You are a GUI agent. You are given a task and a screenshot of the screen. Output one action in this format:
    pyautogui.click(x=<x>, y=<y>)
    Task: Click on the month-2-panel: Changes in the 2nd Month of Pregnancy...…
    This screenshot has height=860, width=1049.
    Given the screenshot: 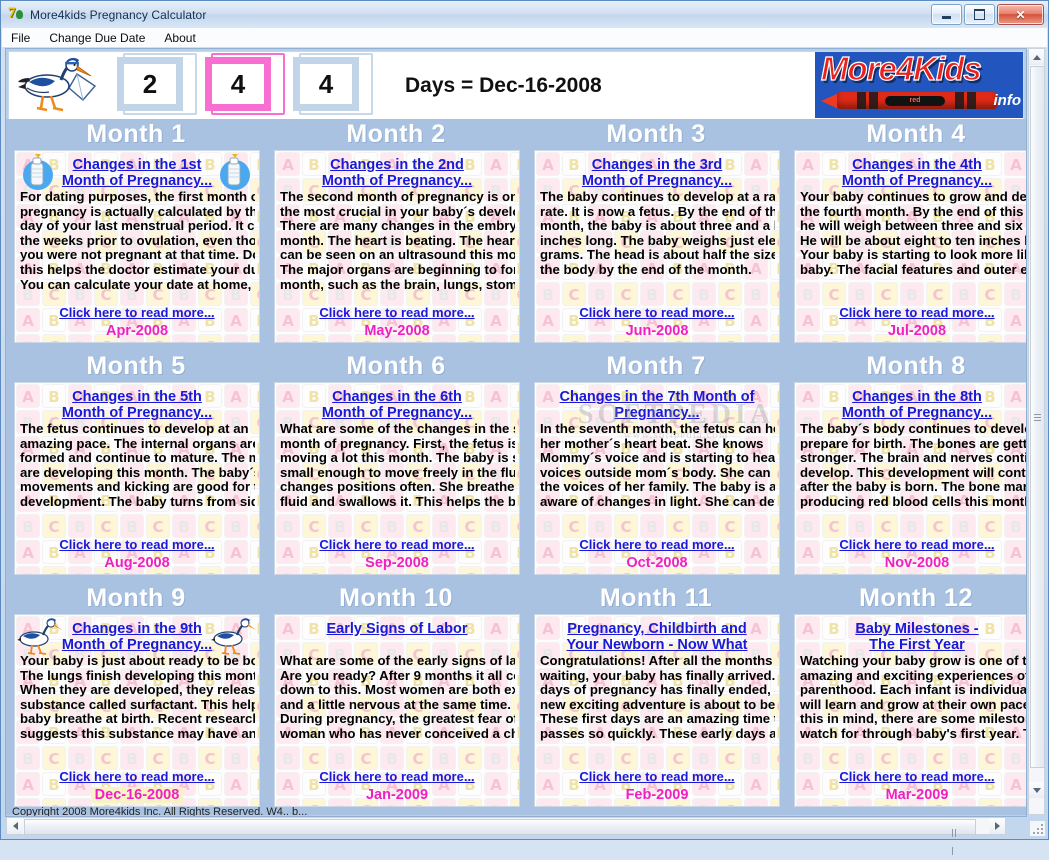 What is the action you would take?
    pyautogui.click(x=397, y=246)
    